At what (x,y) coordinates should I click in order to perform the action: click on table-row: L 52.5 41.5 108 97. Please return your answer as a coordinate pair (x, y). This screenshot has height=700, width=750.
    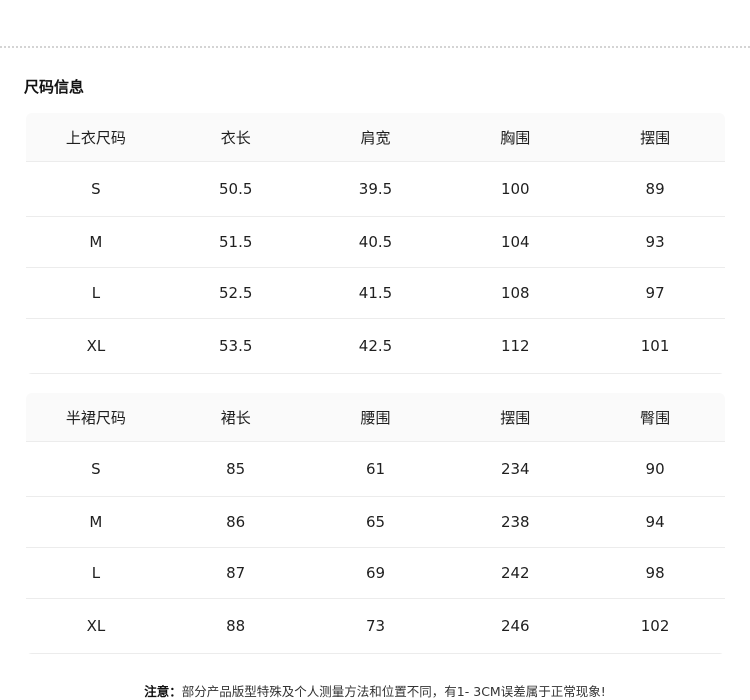
    Looking at the image, I should click on (375, 293).